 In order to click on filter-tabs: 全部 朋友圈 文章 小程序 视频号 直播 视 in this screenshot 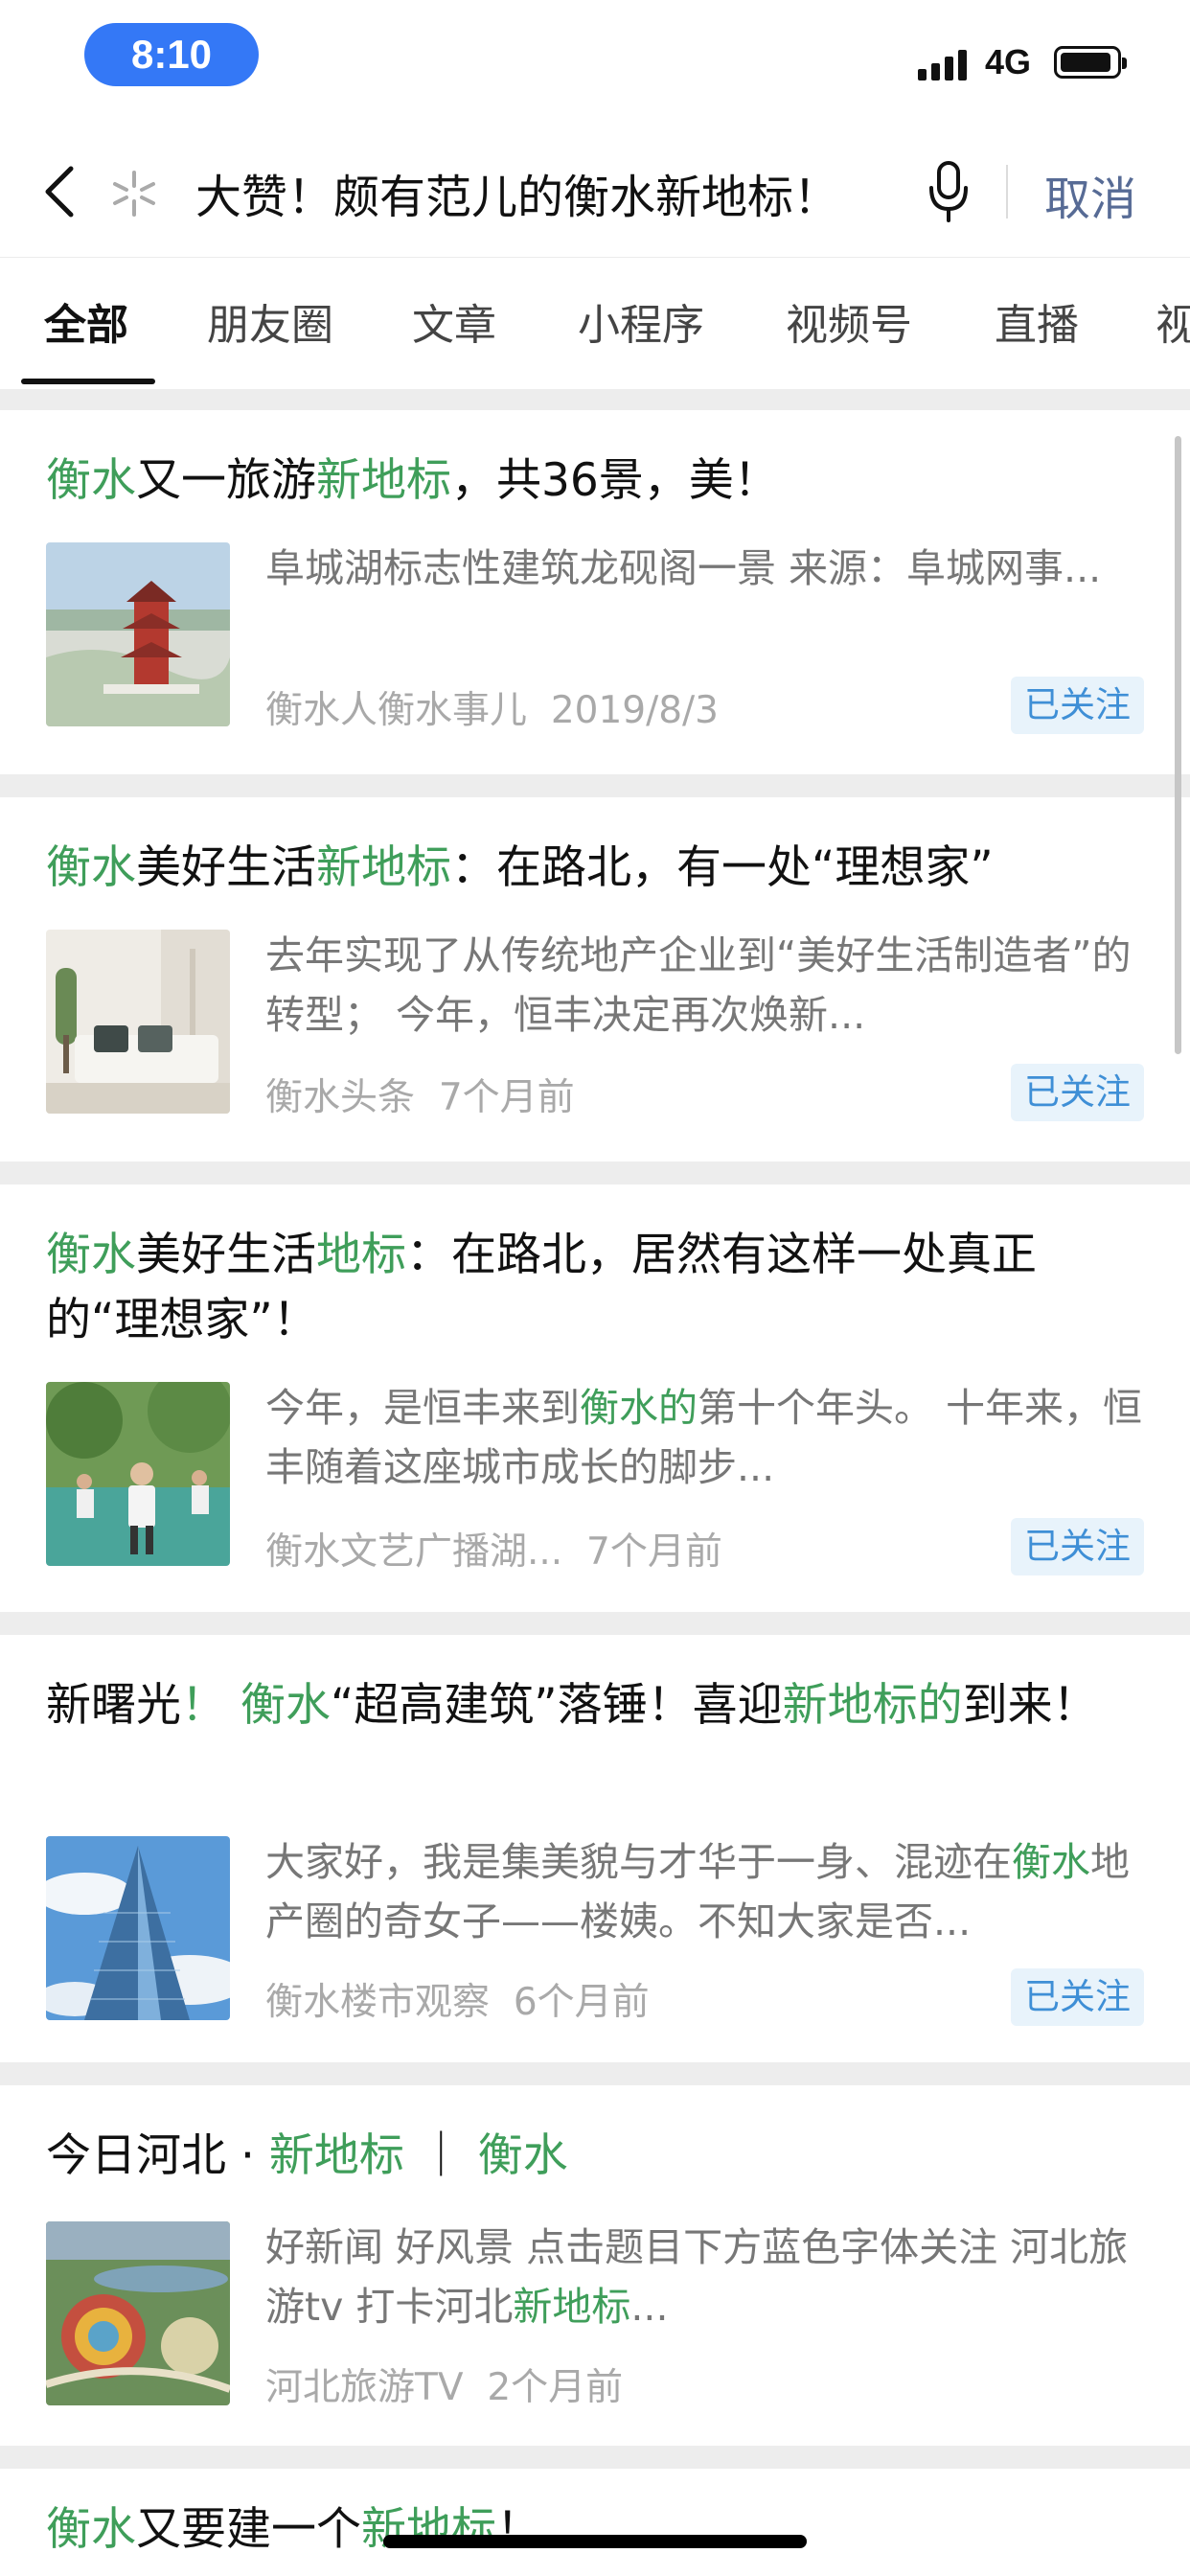, I will do `click(595, 323)`.